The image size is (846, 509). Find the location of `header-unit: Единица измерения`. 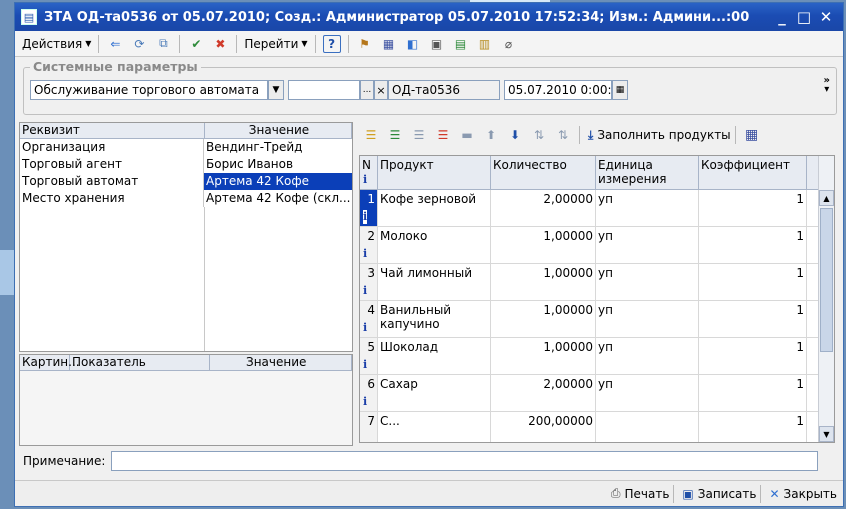

header-unit: Единица измерения is located at coordinates (647, 172).